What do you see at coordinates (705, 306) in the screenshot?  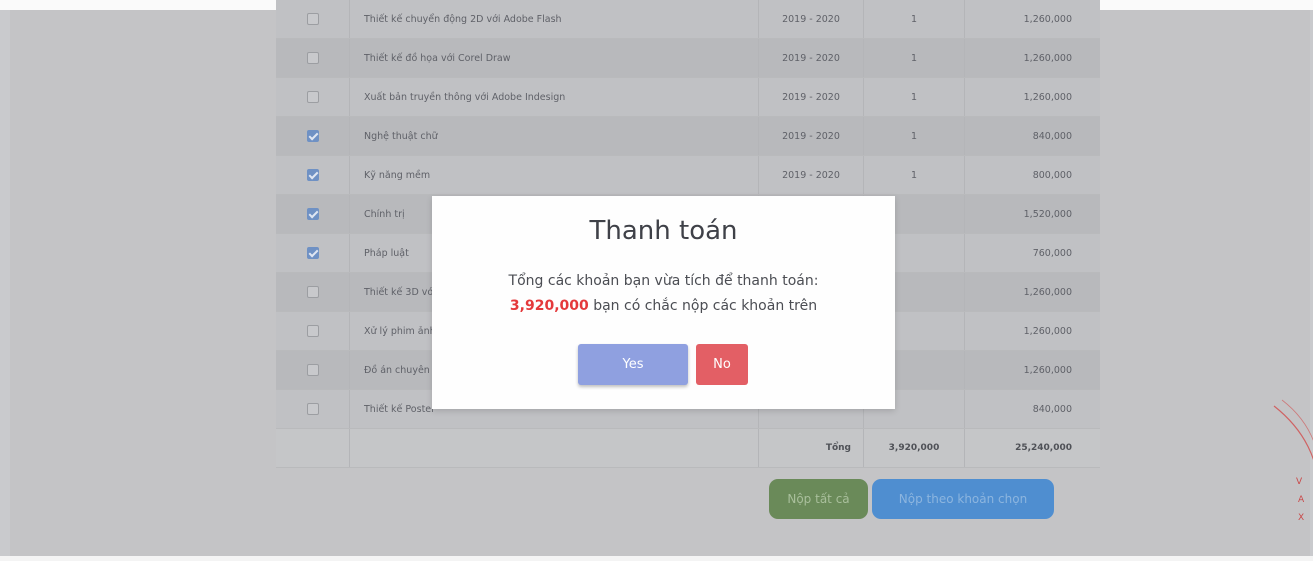 I see `dialog-confirm-text: bạn có chắc nộp các khoản trên` at bounding box center [705, 306].